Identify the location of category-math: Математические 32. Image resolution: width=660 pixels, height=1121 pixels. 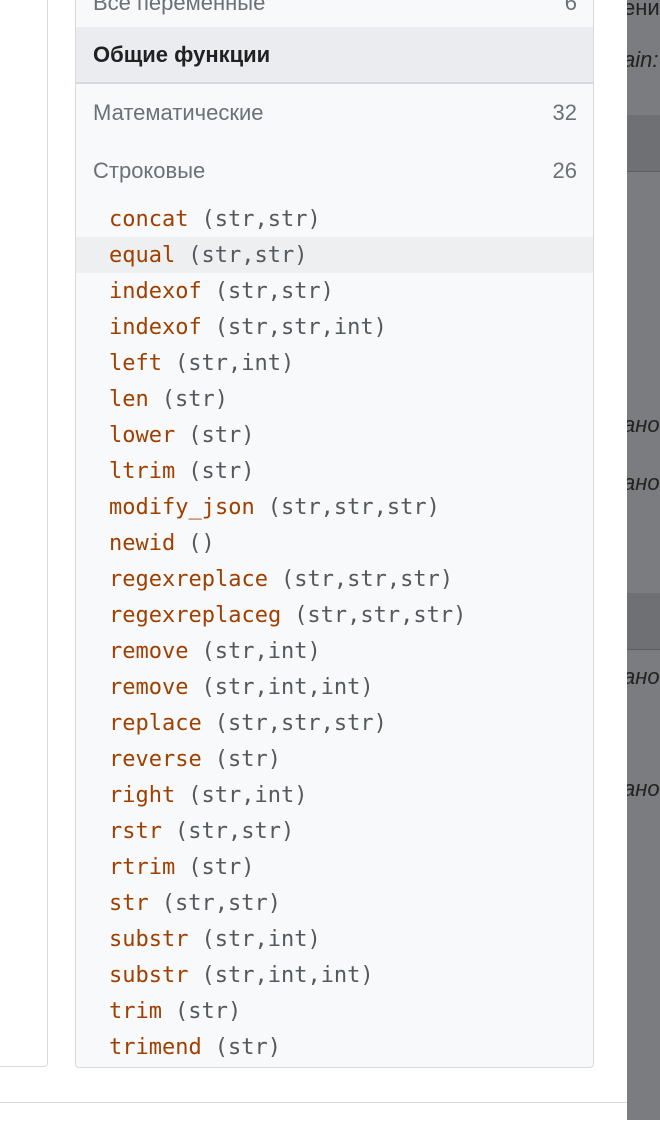
(334, 113).